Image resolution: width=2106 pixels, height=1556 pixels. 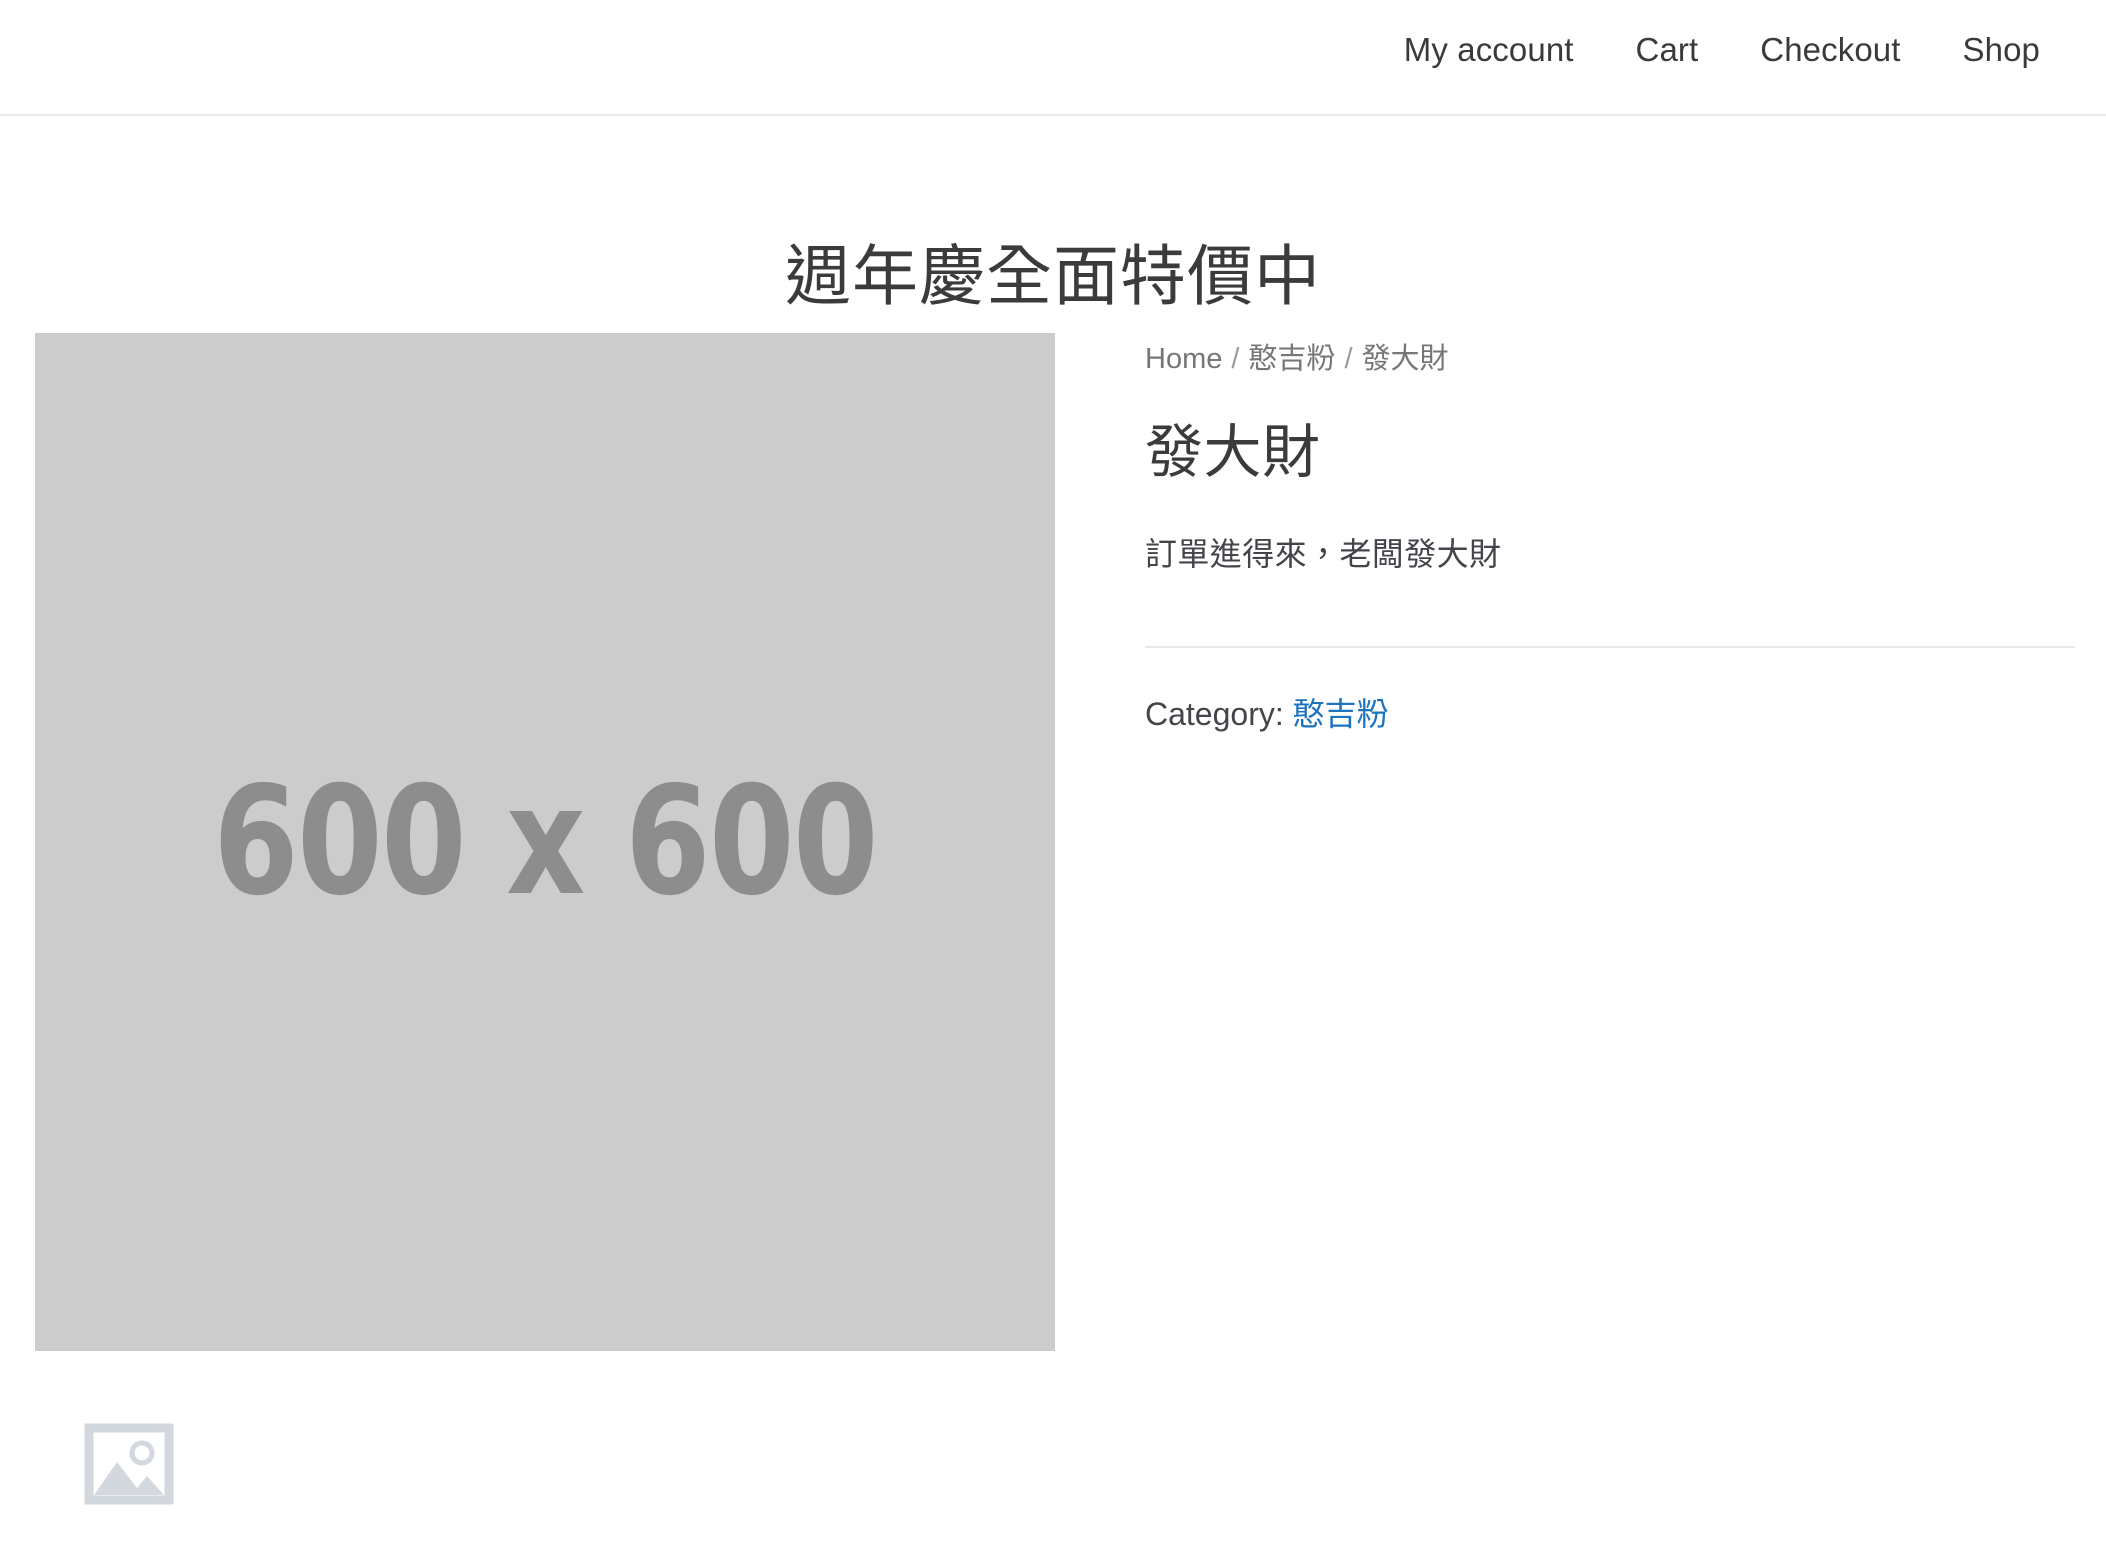 What do you see at coordinates (1610, 647) in the screenshot?
I see `summary-divider` at bounding box center [1610, 647].